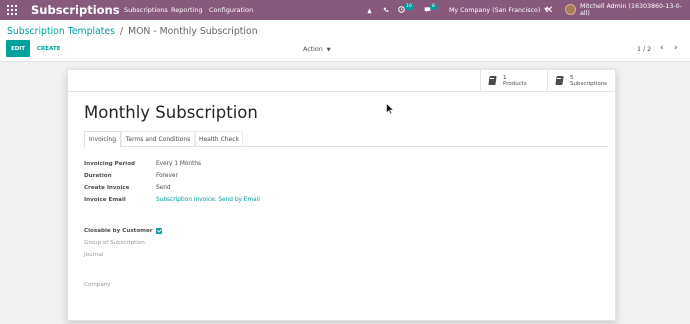  Describe the element at coordinates (146, 10) in the screenshot. I see `menu-subscriptions: Subscriptions` at that location.